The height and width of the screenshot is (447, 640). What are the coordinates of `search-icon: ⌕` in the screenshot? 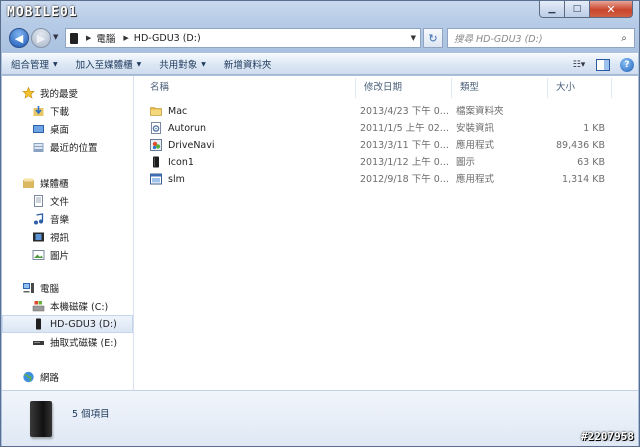 It's located at (624, 38).